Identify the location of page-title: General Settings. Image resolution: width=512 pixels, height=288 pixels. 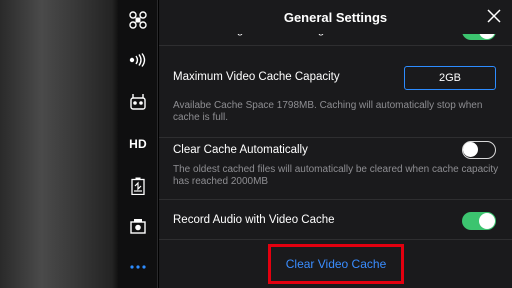
(335, 17).